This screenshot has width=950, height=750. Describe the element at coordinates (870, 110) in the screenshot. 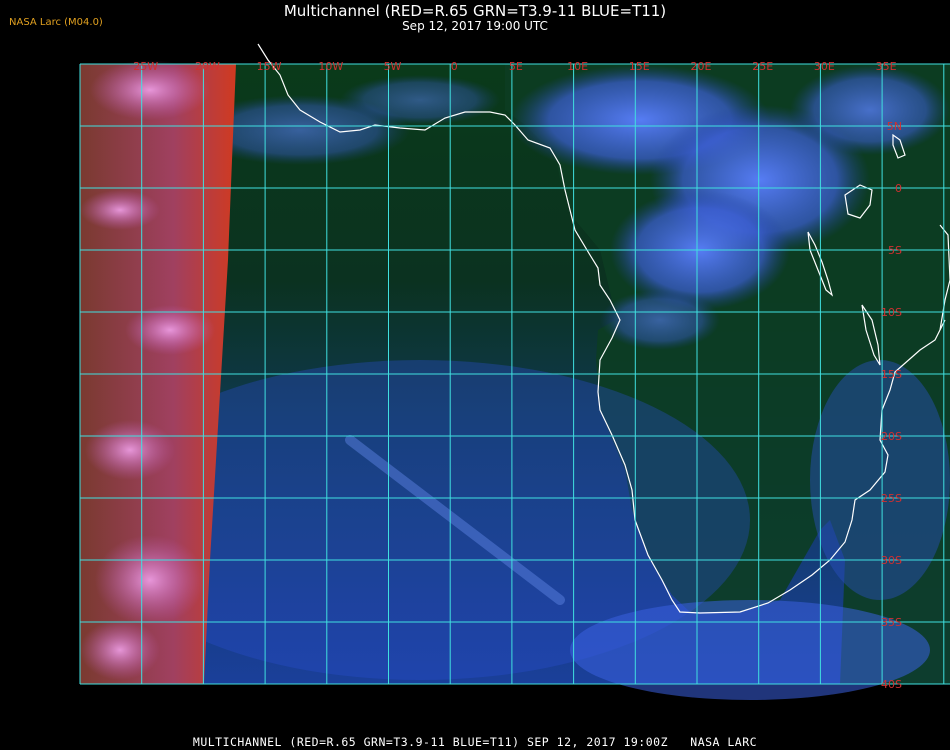

I see `cloud-cluster-ne` at that location.